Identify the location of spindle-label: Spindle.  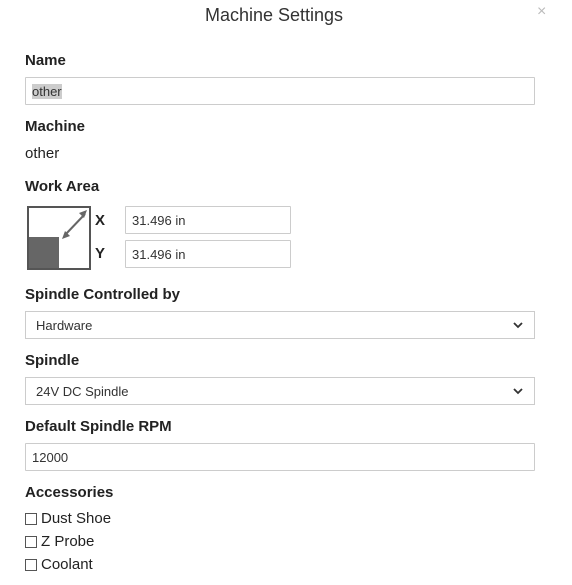
(52, 360).